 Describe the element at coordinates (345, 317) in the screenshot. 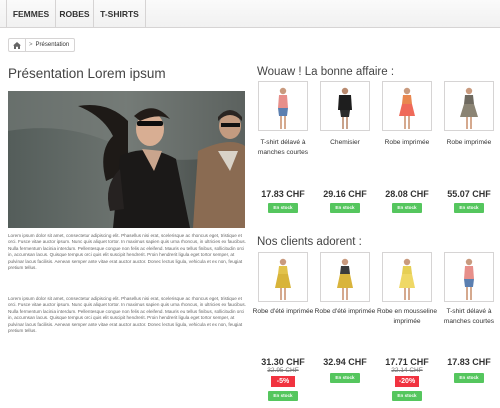

I see `product-card: Robe d'été imprimée 32.94 CHF En stock` at that location.